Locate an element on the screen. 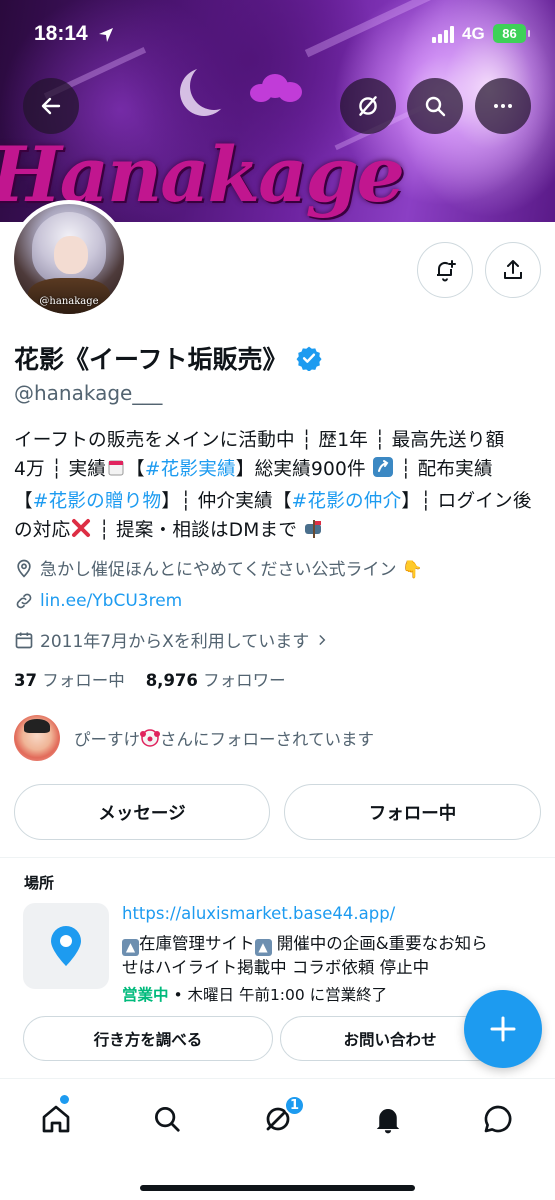 The height and width of the screenshot is (1200, 555). bio-line: 4万 ┆ 実績 【#花影実績】総実績900件 ┆ 配布実績 is located at coordinates (279, 471).